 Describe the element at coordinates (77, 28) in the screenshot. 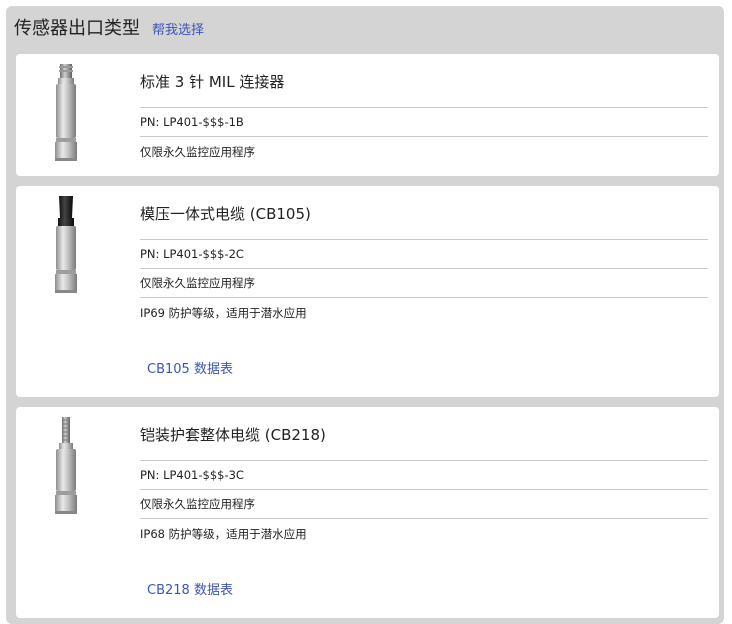

I see `page-title: 传感器出口类型` at that location.